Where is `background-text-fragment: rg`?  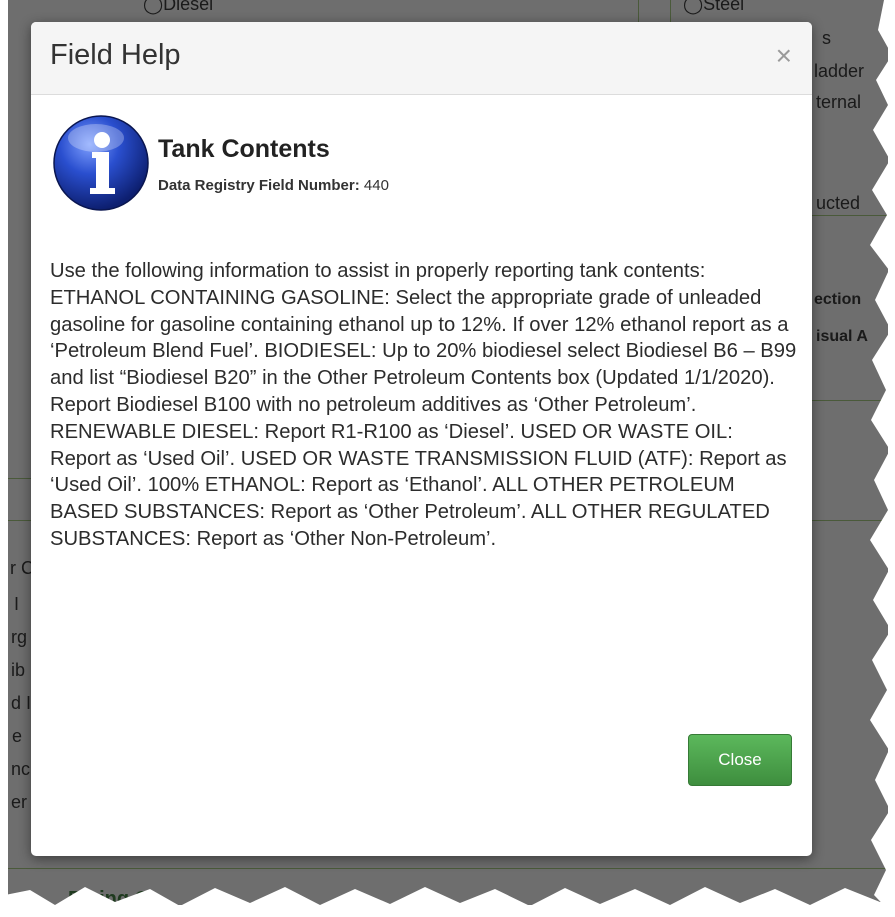
background-text-fragment: rg is located at coordinates (19, 637).